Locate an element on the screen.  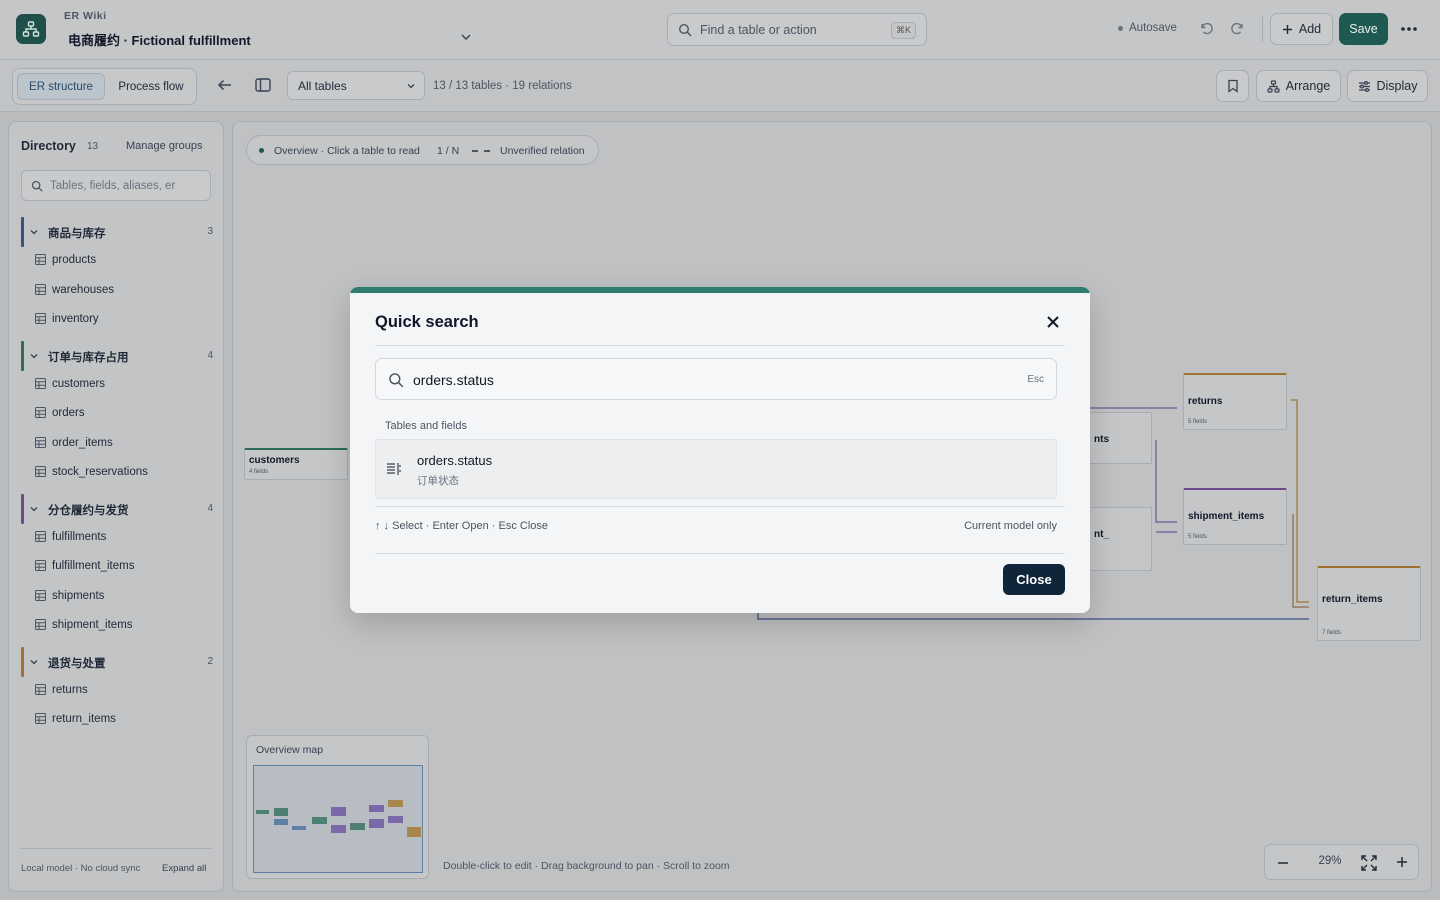
search-result-item: orders.status 订单状态 is located at coordinates (716, 469).